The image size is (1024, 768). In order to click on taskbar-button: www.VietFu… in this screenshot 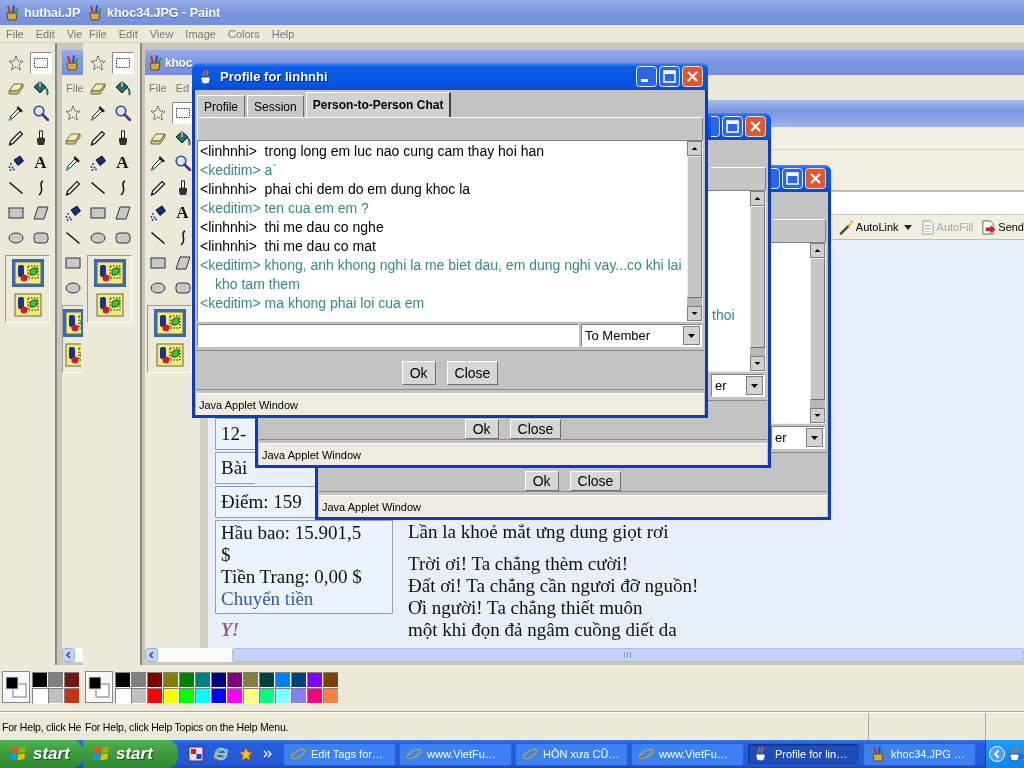, I will do `click(455, 754)`.